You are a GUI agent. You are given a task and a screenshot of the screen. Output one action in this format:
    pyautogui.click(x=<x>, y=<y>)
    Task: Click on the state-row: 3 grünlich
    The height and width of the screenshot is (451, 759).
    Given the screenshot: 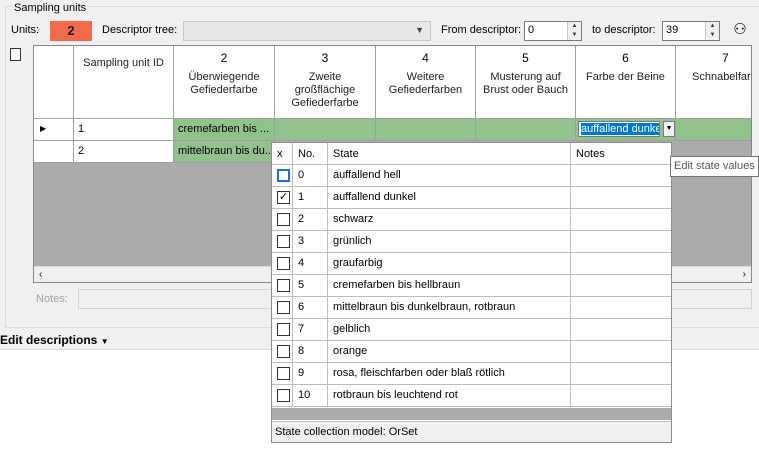 What is the action you would take?
    pyautogui.click(x=471, y=242)
    